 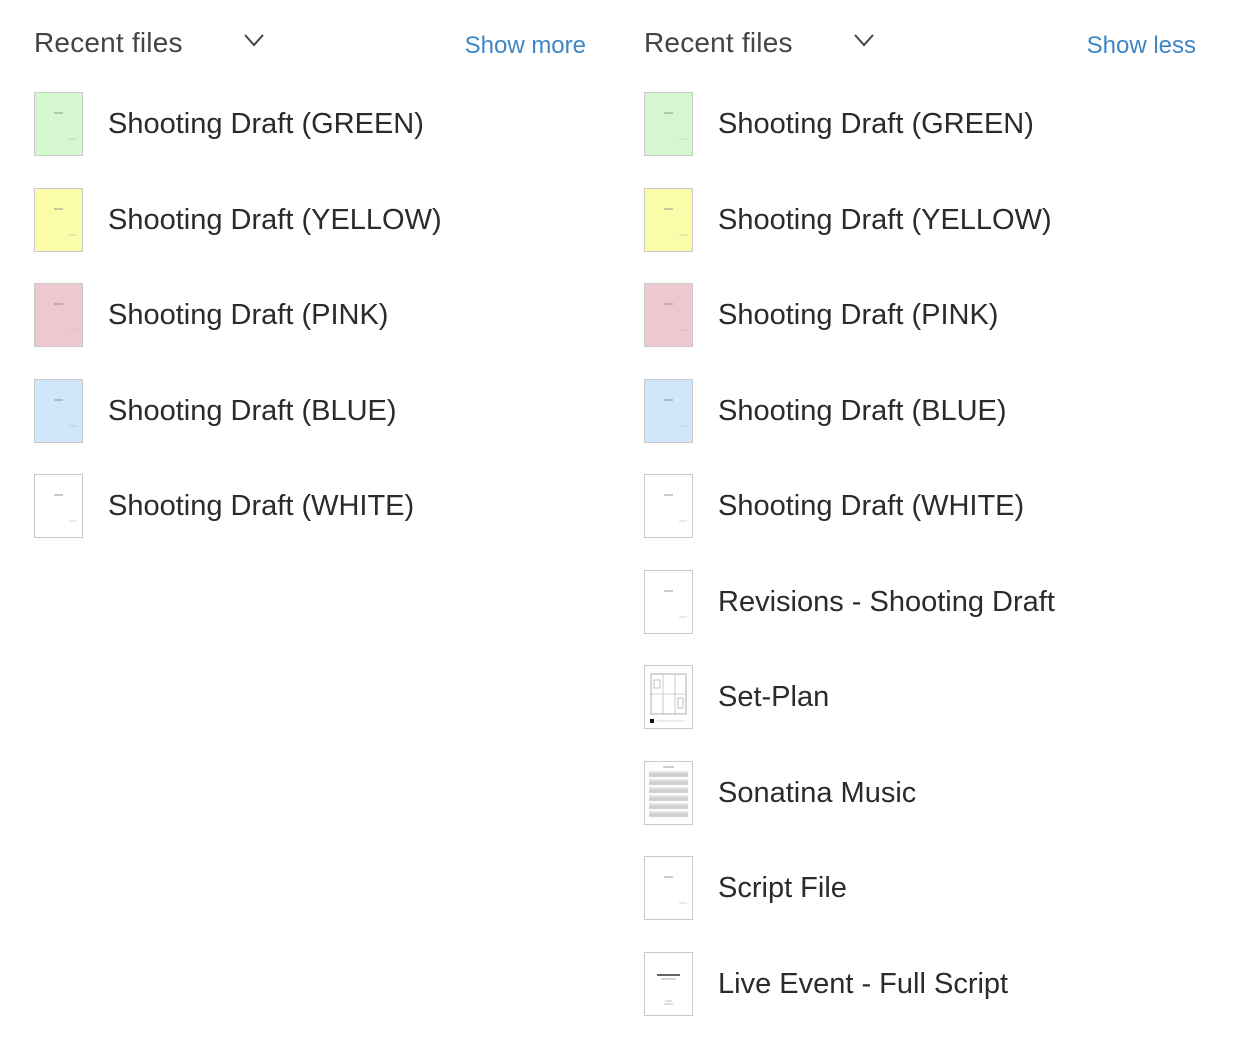 I want to click on recent-files-header: Recent files Show less, so click(x=920, y=44).